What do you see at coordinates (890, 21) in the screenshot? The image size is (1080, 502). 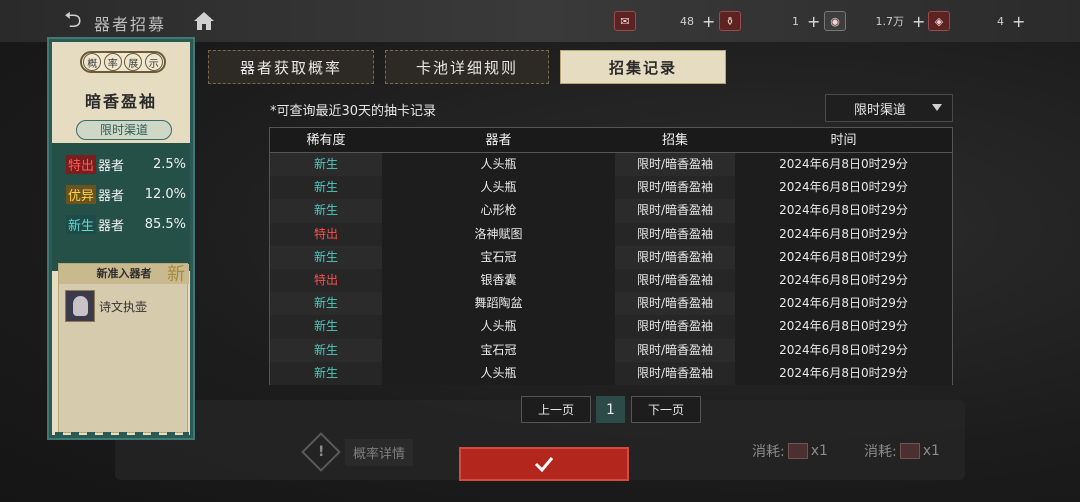 I see `resource-value: 1.7万` at bounding box center [890, 21].